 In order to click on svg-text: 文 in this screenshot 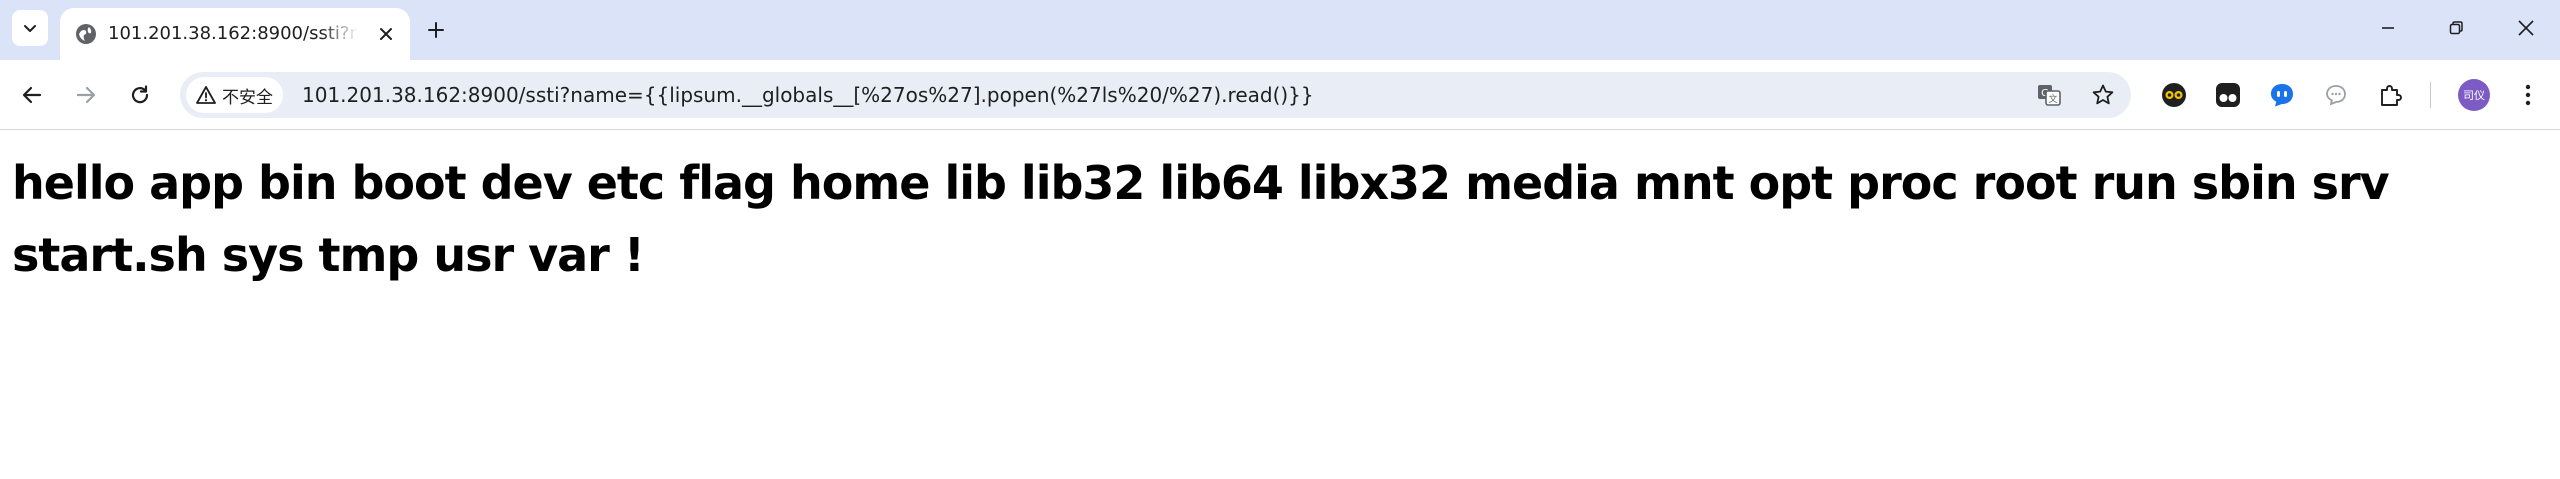, I will do `click(2052, 99)`.